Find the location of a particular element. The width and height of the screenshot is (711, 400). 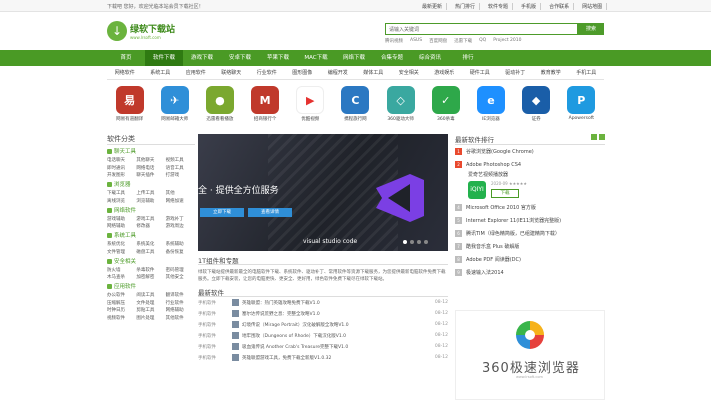

category-link: 密码管理 is located at coordinates (180, 270).